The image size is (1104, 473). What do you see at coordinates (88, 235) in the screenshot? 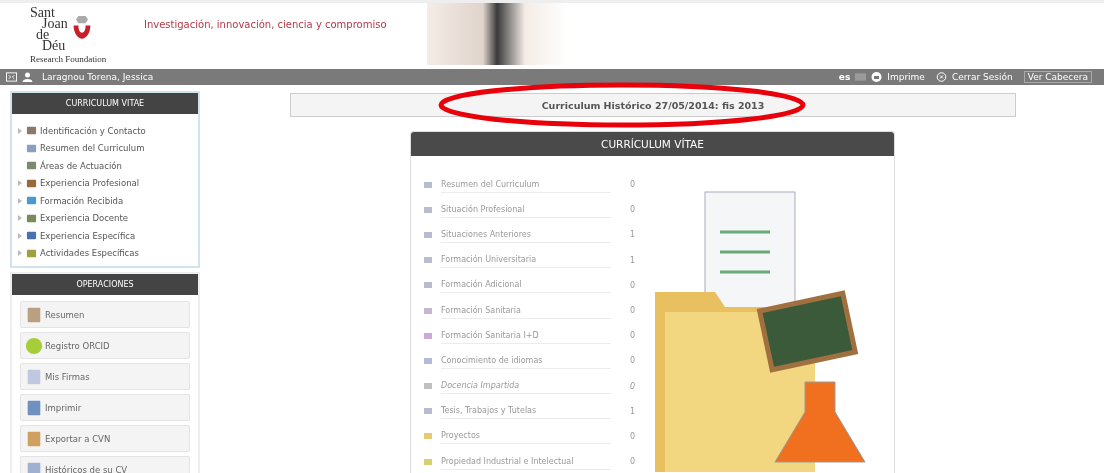
I see `tree-item: Experiencia Específica` at bounding box center [88, 235].